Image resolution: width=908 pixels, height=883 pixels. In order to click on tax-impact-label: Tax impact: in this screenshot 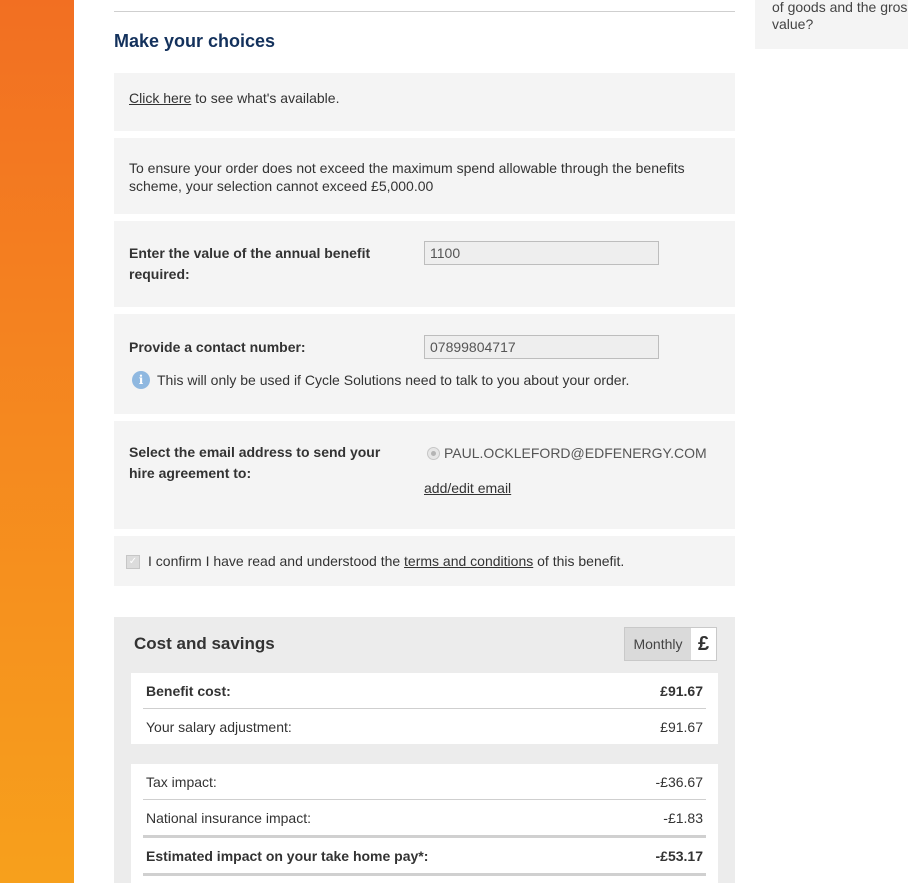, I will do `click(181, 781)`.